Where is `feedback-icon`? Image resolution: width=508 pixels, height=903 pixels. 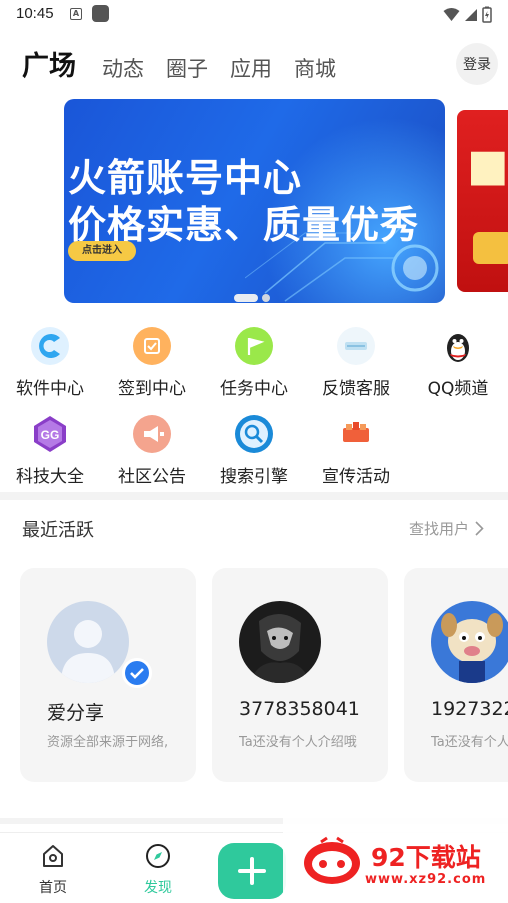 feedback-icon is located at coordinates (356, 346).